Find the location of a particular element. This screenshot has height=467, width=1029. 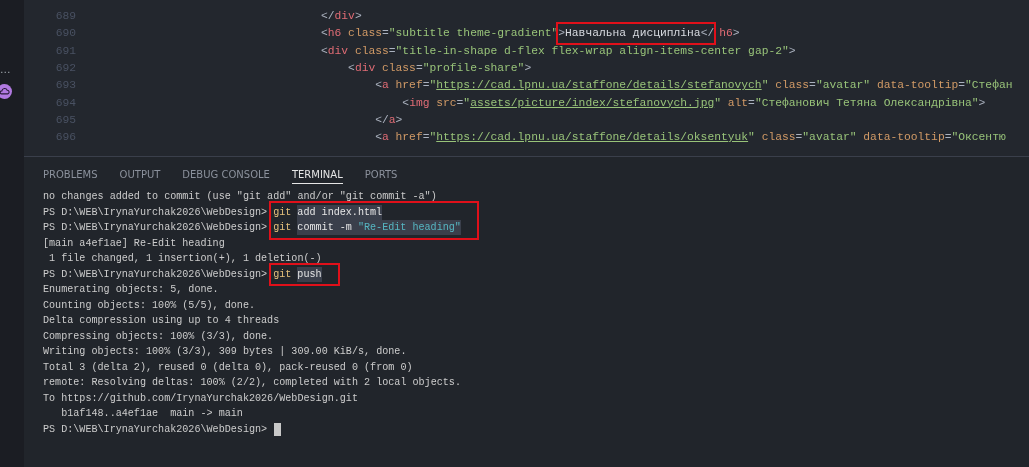

code-line: </div> is located at coordinates (341, 17).